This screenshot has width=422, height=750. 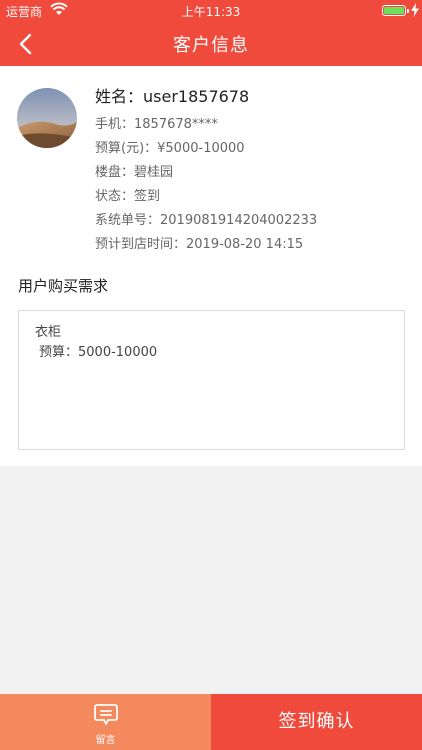 What do you see at coordinates (206, 220) in the screenshot?
I see `system-order-number: 系统单号：2019081914204002233` at bounding box center [206, 220].